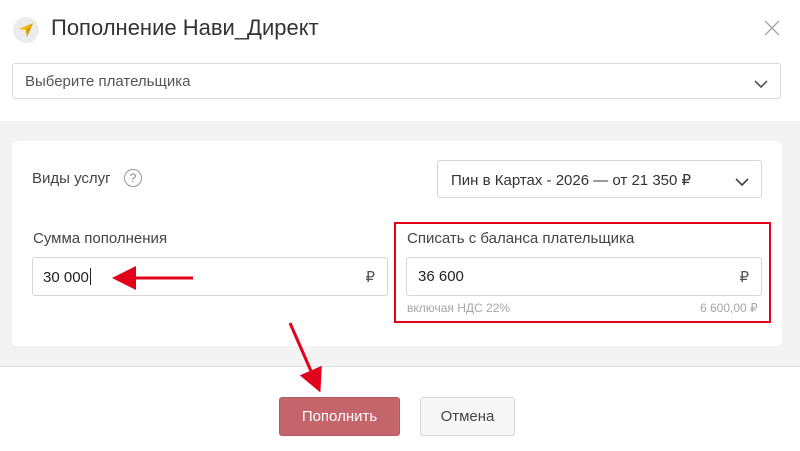 The image size is (800, 451). I want to click on close-icon, so click(772, 28).